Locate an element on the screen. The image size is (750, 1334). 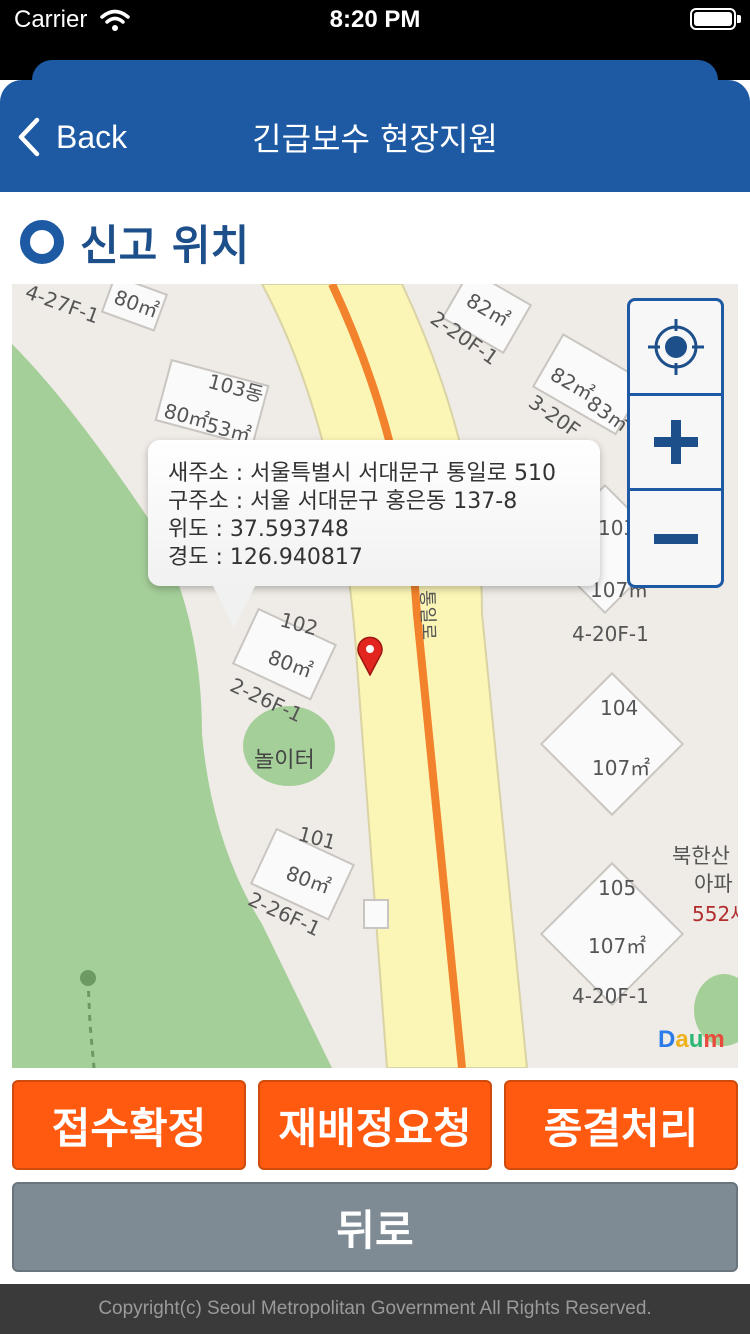
locate-button is located at coordinates (675, 348).